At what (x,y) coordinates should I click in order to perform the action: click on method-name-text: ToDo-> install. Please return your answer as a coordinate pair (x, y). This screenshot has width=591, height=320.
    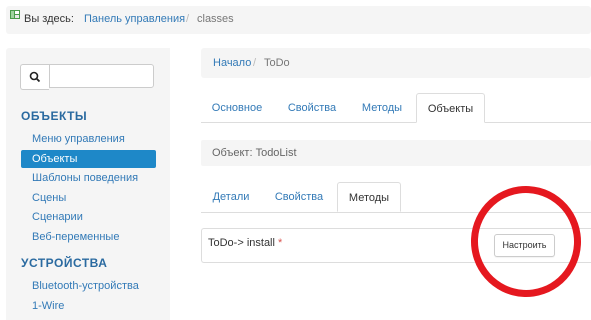
    Looking at the image, I should click on (241, 243).